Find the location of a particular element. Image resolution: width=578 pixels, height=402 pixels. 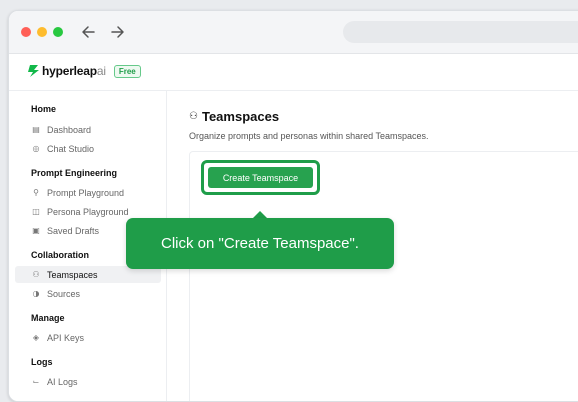

bolt-logo-icon is located at coordinates (33, 71).